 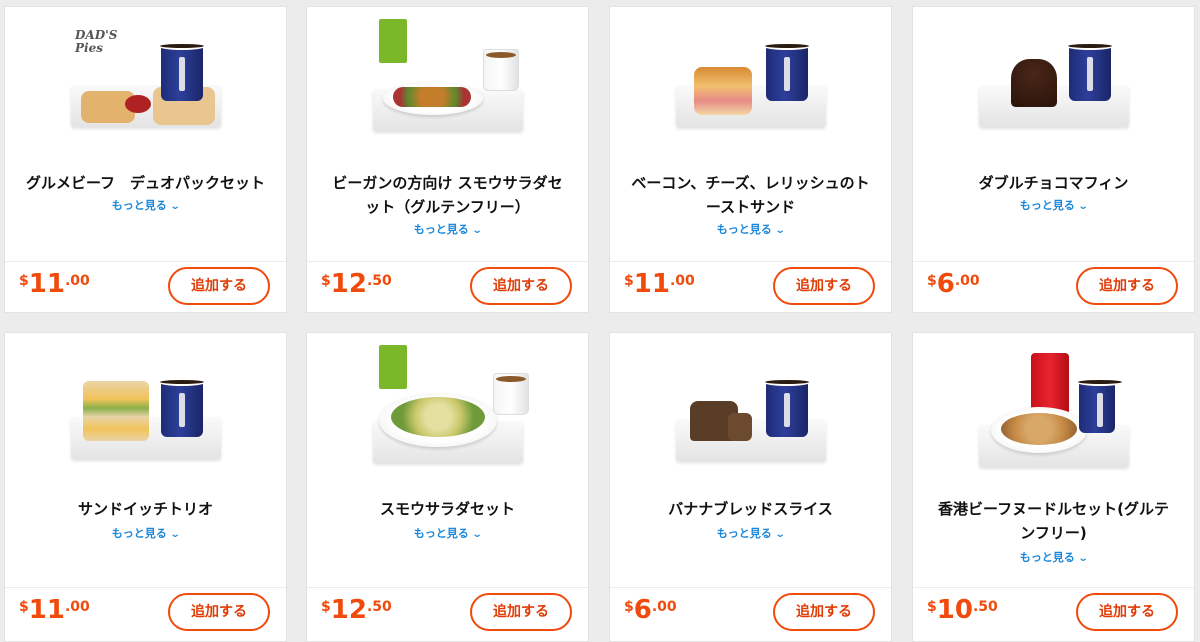 I want to click on muffin, so click(x=1034, y=83).